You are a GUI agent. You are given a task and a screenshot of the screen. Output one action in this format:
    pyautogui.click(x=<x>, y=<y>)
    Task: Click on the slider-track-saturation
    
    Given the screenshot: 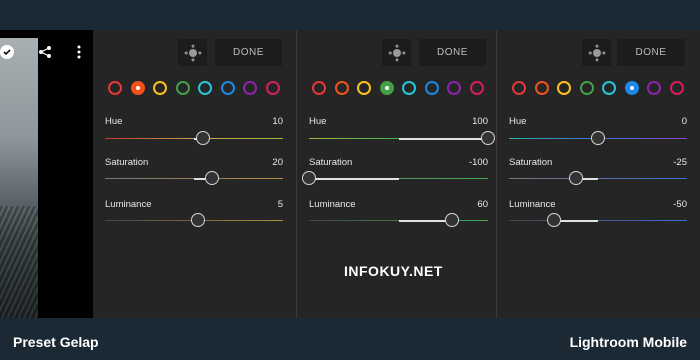 What is the action you would take?
    pyautogui.click(x=598, y=178)
    